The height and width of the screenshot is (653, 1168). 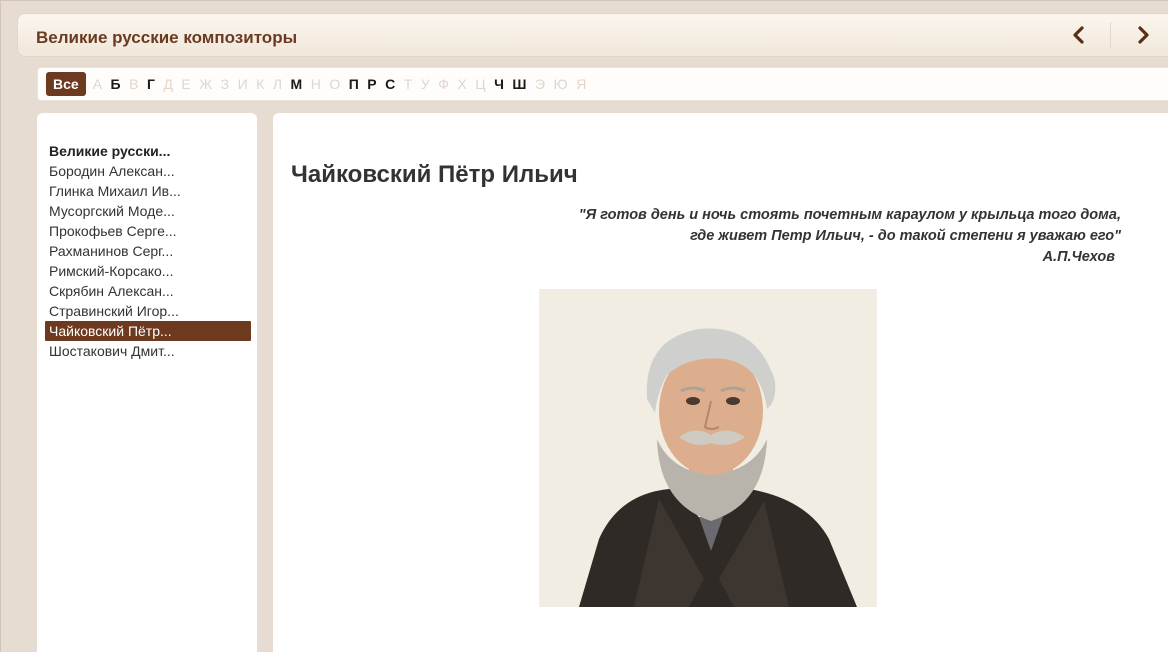 I want to click on nav-divider, so click(x=1110, y=35).